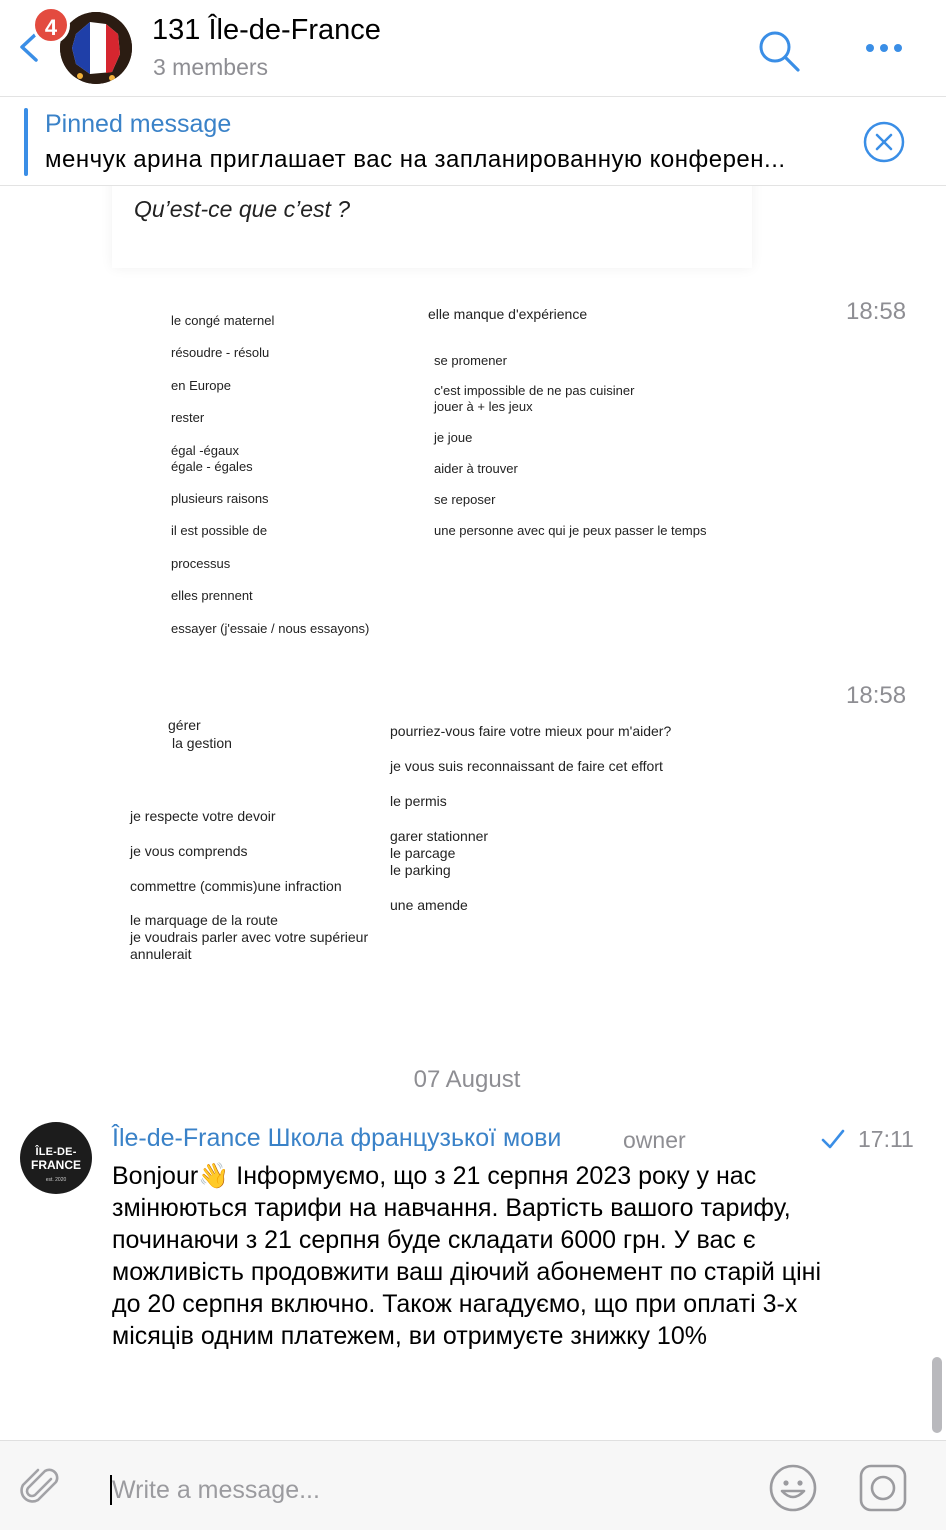 The image size is (946, 1530). Describe the element at coordinates (467, 1079) in the screenshot. I see `date-separator: 07 August` at that location.